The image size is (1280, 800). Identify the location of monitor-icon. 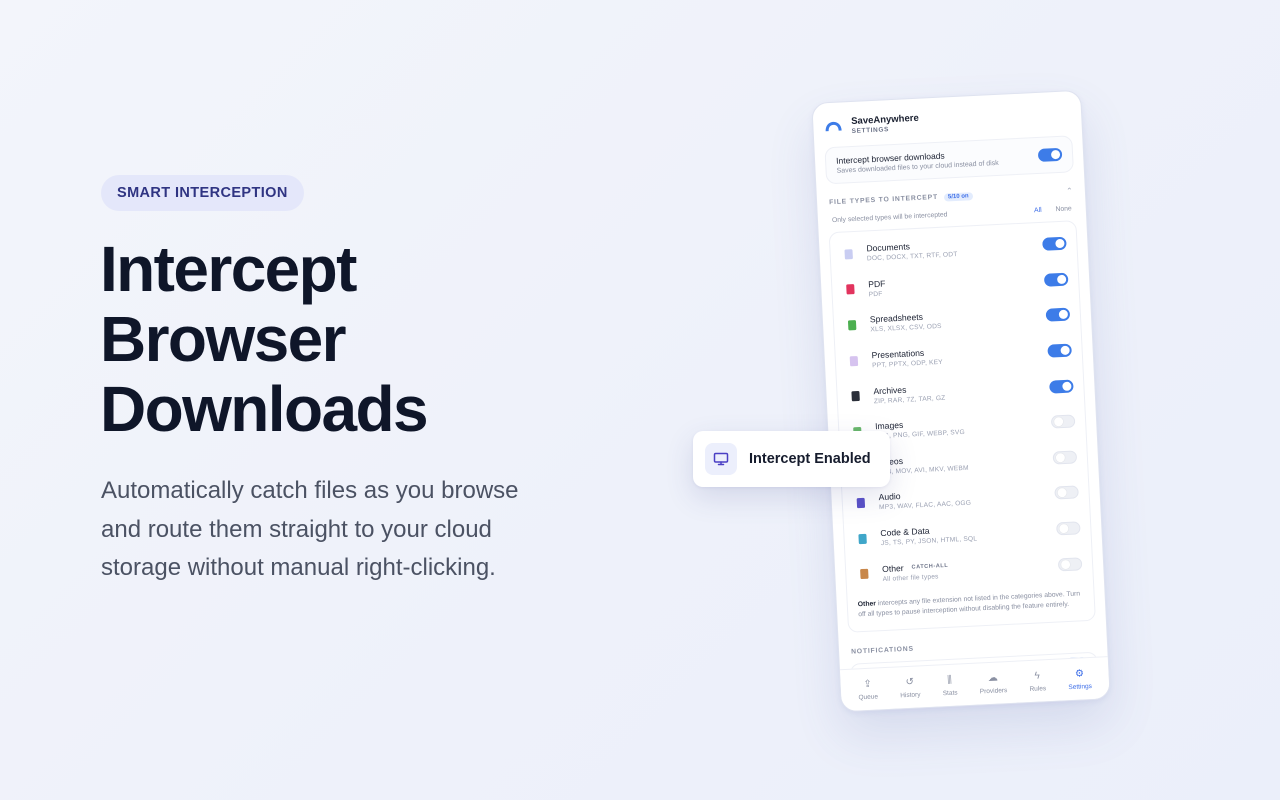
(721, 459).